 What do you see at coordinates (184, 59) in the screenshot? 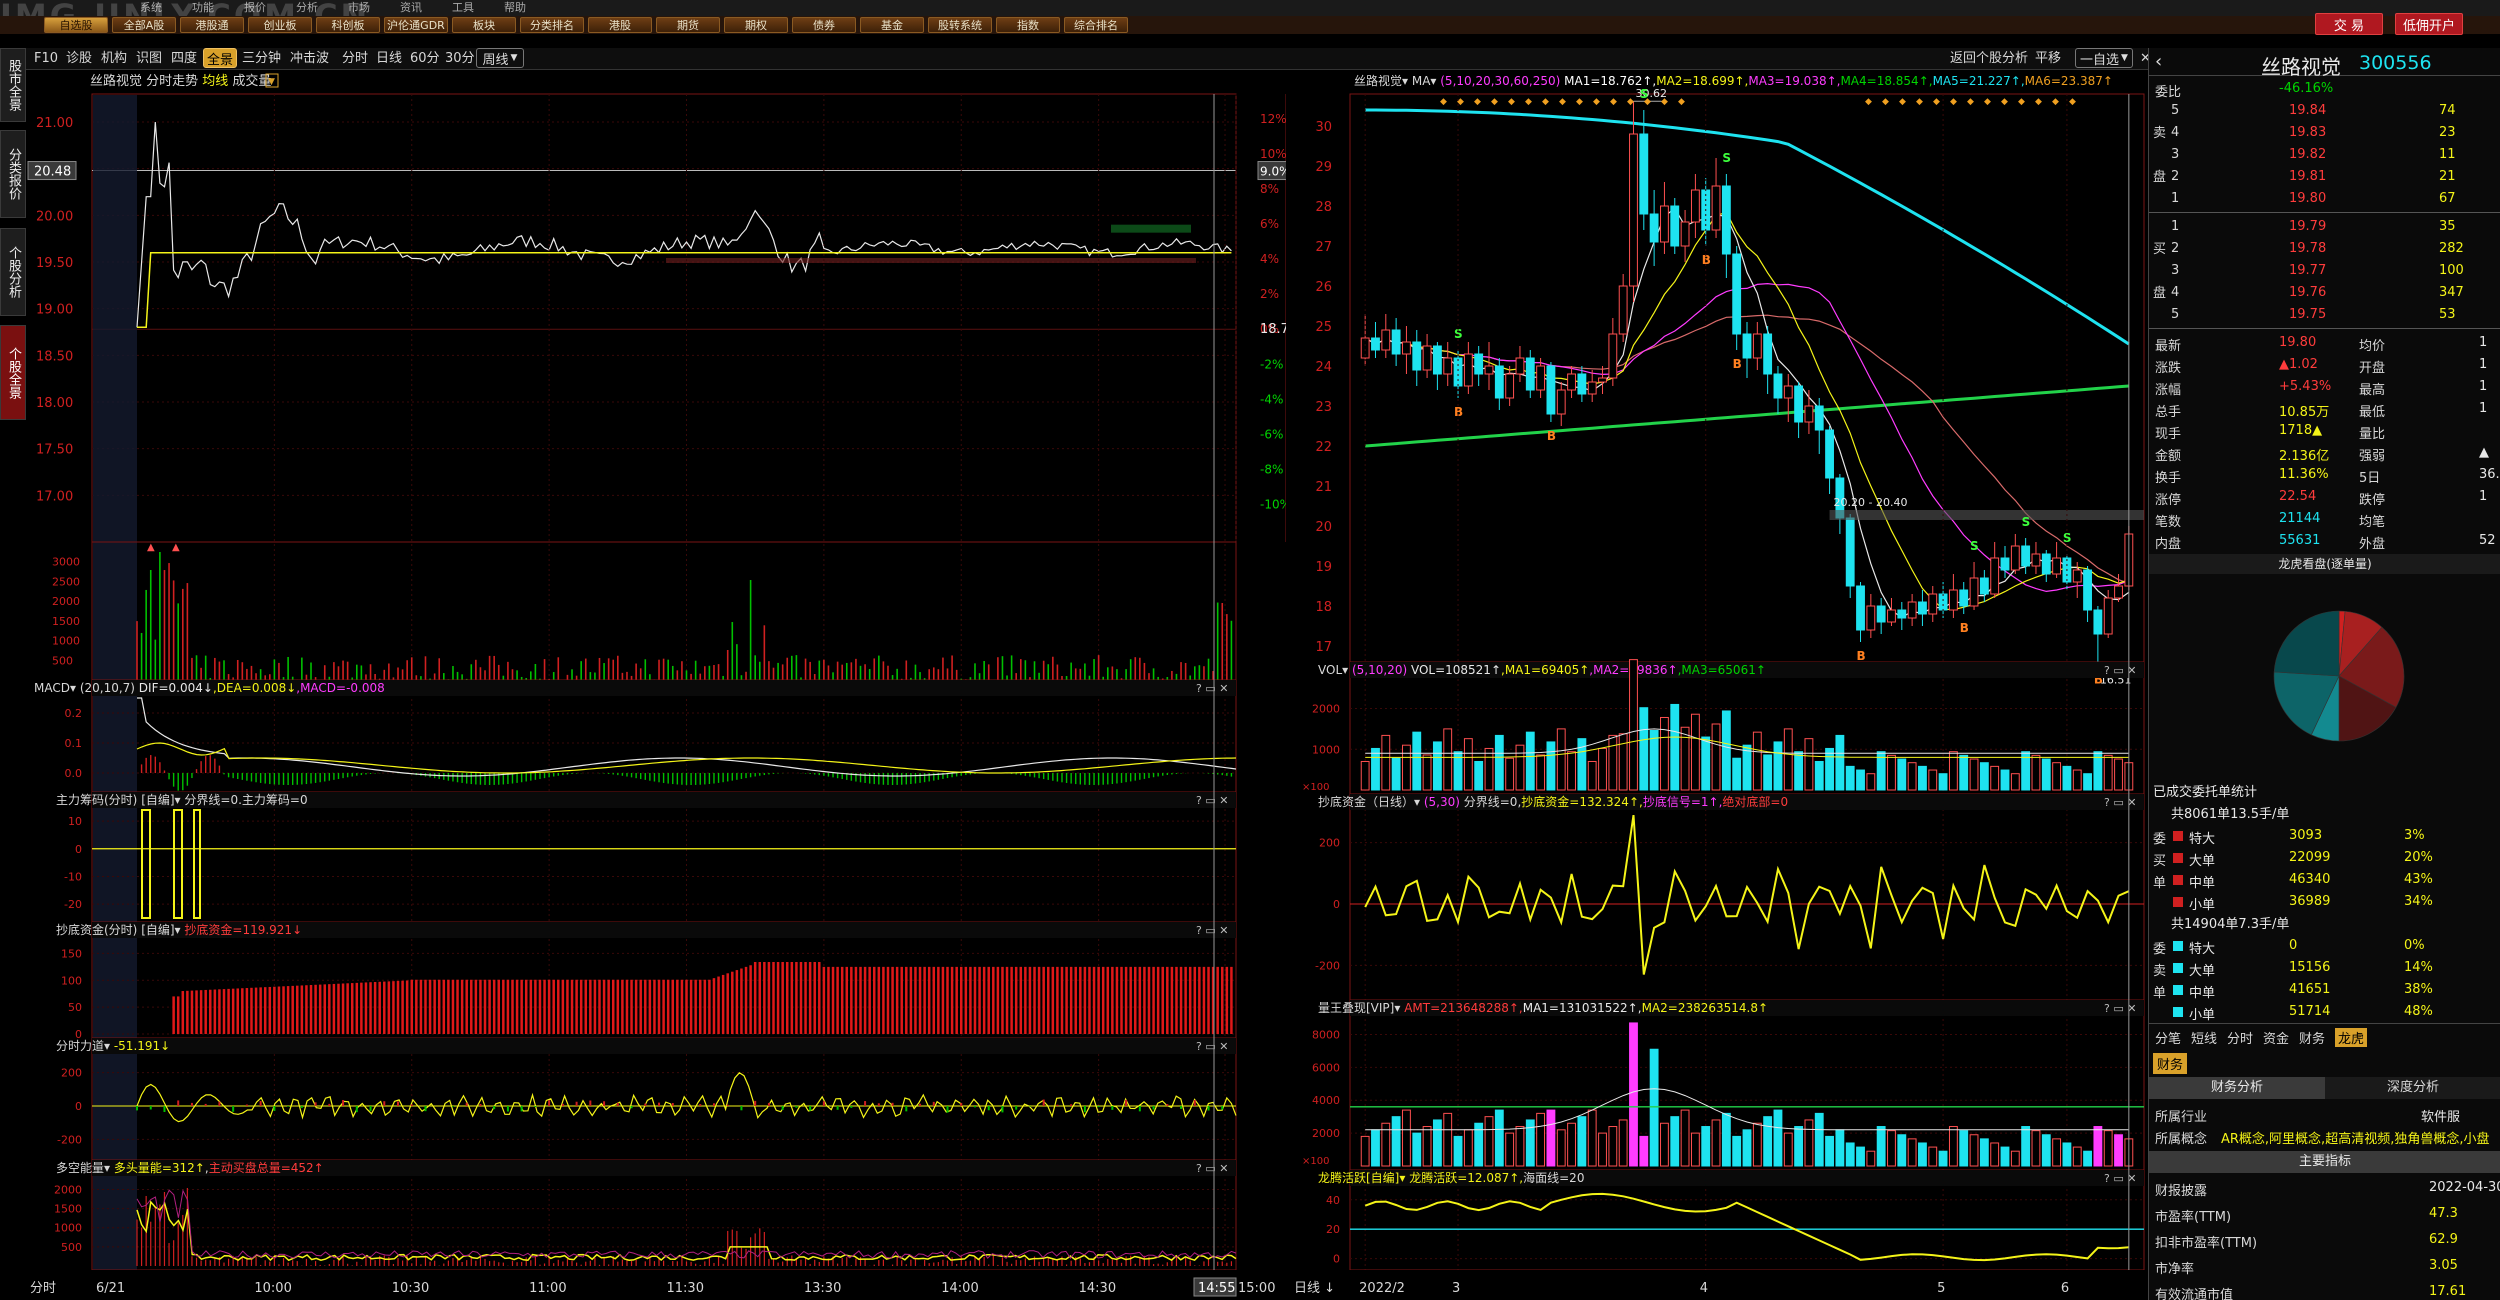
I see `tool-four-degree: 四度` at bounding box center [184, 59].